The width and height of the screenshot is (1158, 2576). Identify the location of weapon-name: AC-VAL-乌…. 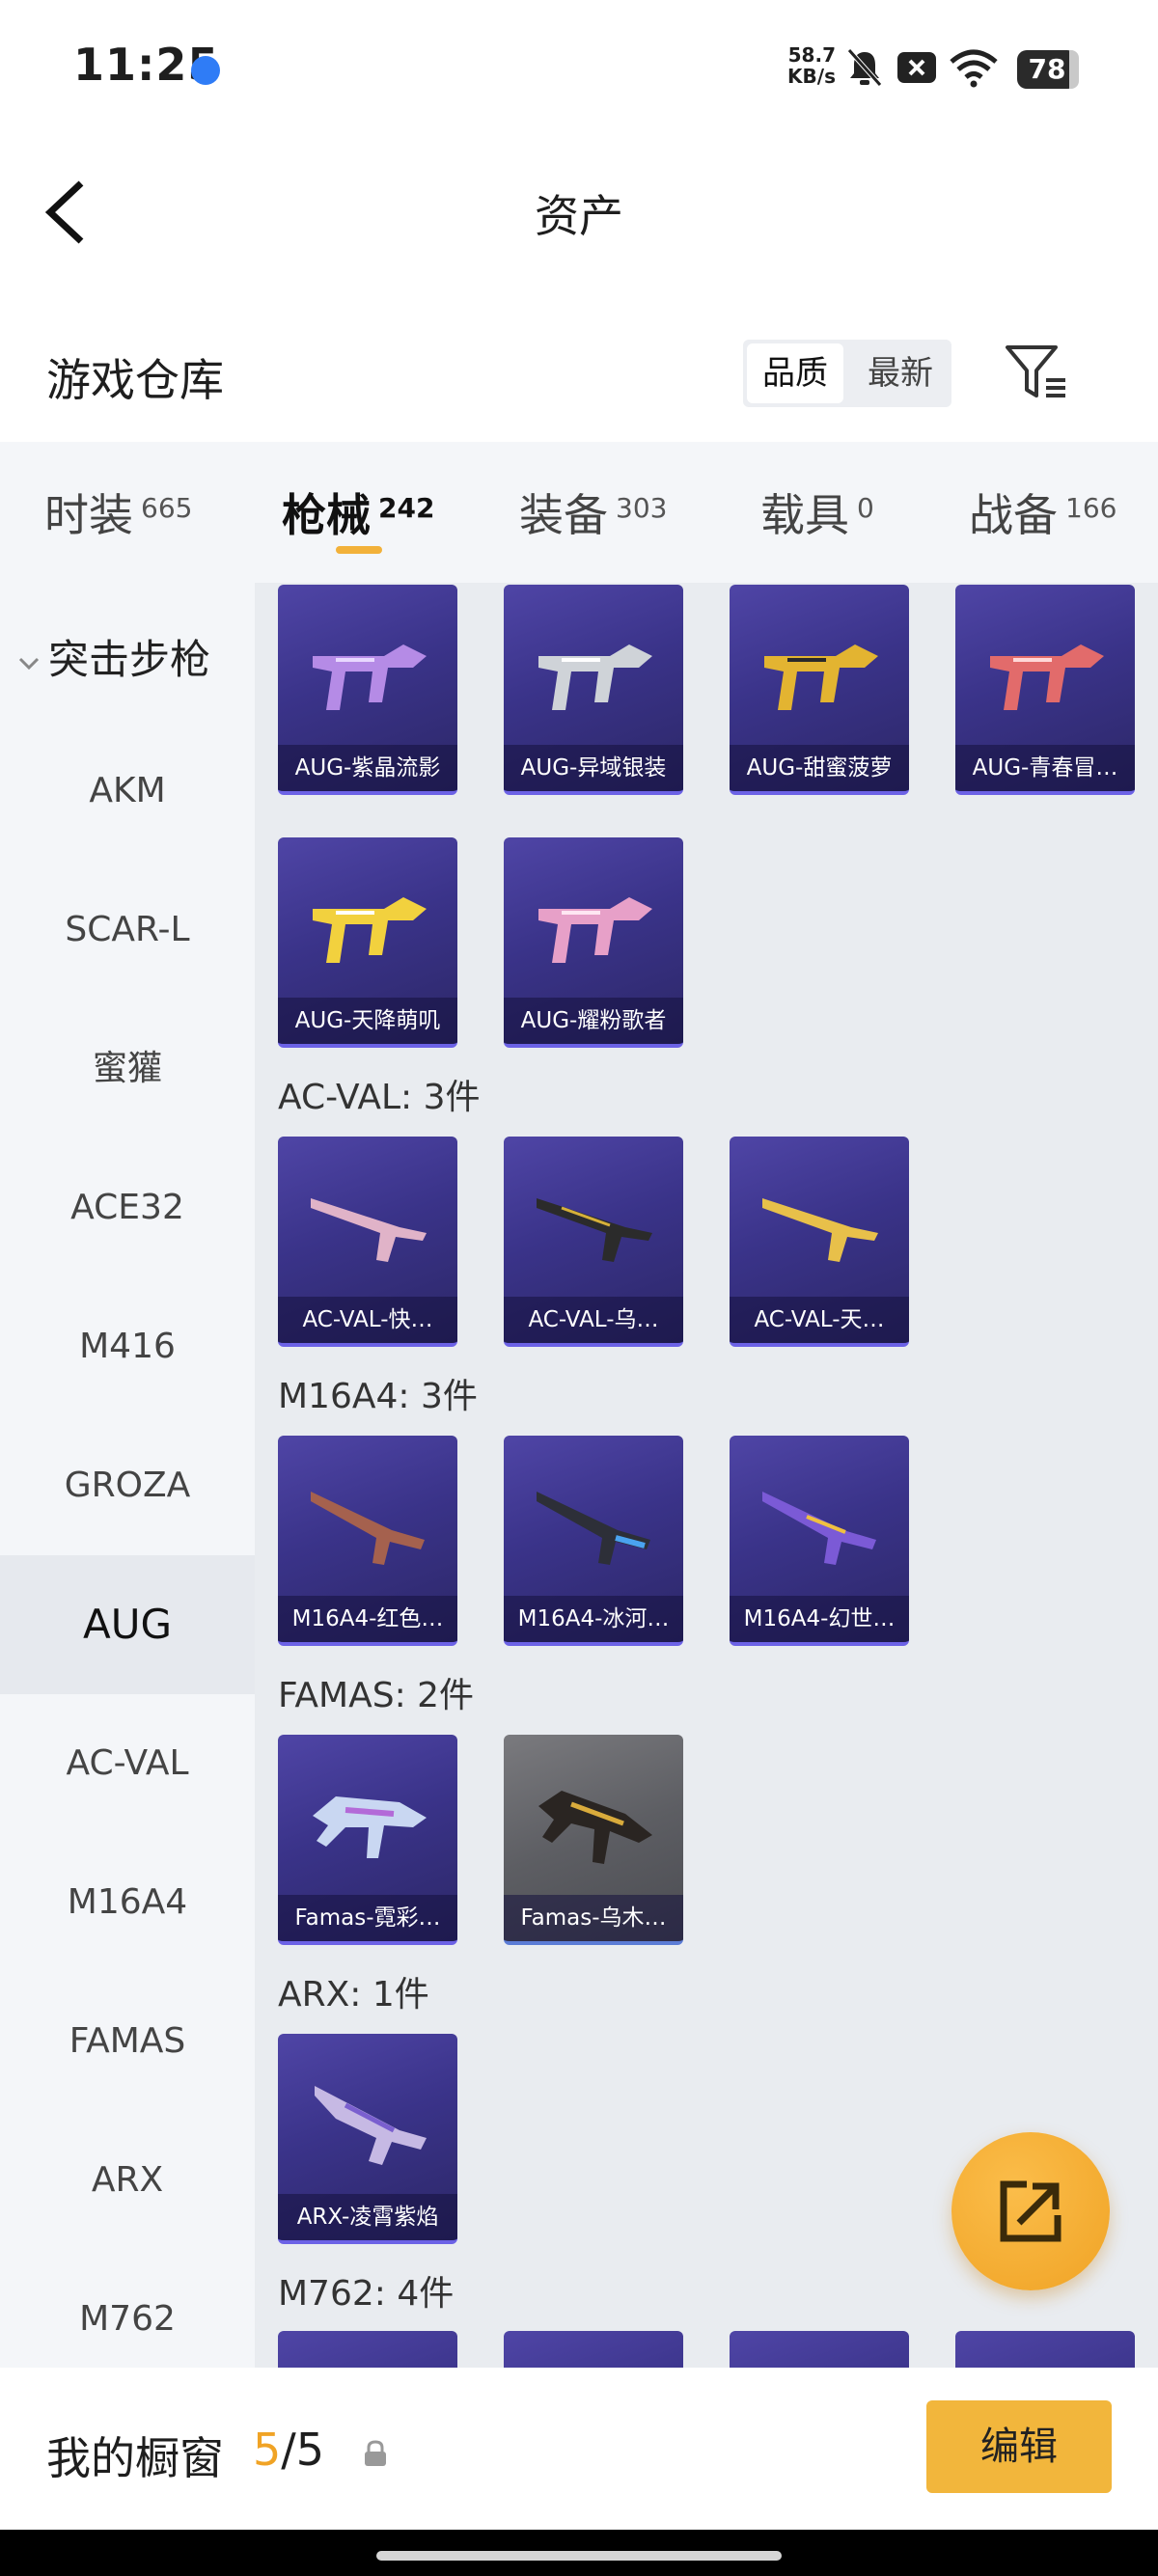
(593, 1320).